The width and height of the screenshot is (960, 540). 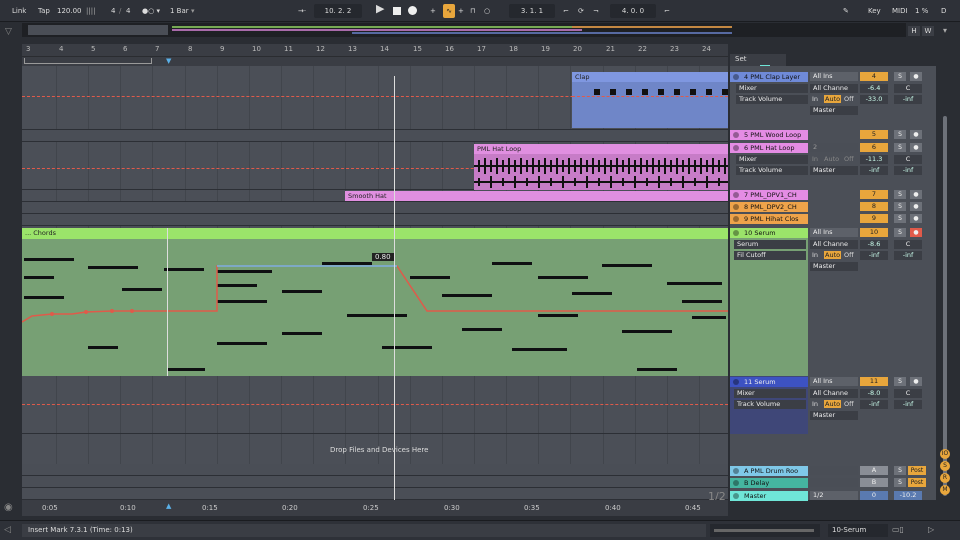 I want to click on arrangement-overview, so click(x=464, y=30).